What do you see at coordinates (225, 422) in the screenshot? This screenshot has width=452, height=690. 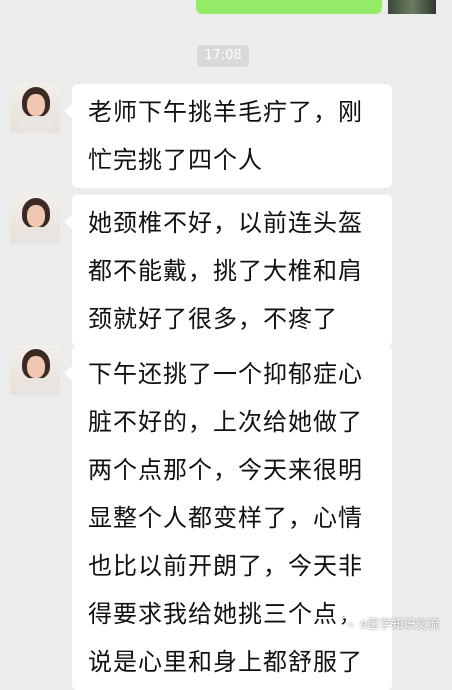 I see `message-line: 脏不好的，上次给她做了` at bounding box center [225, 422].